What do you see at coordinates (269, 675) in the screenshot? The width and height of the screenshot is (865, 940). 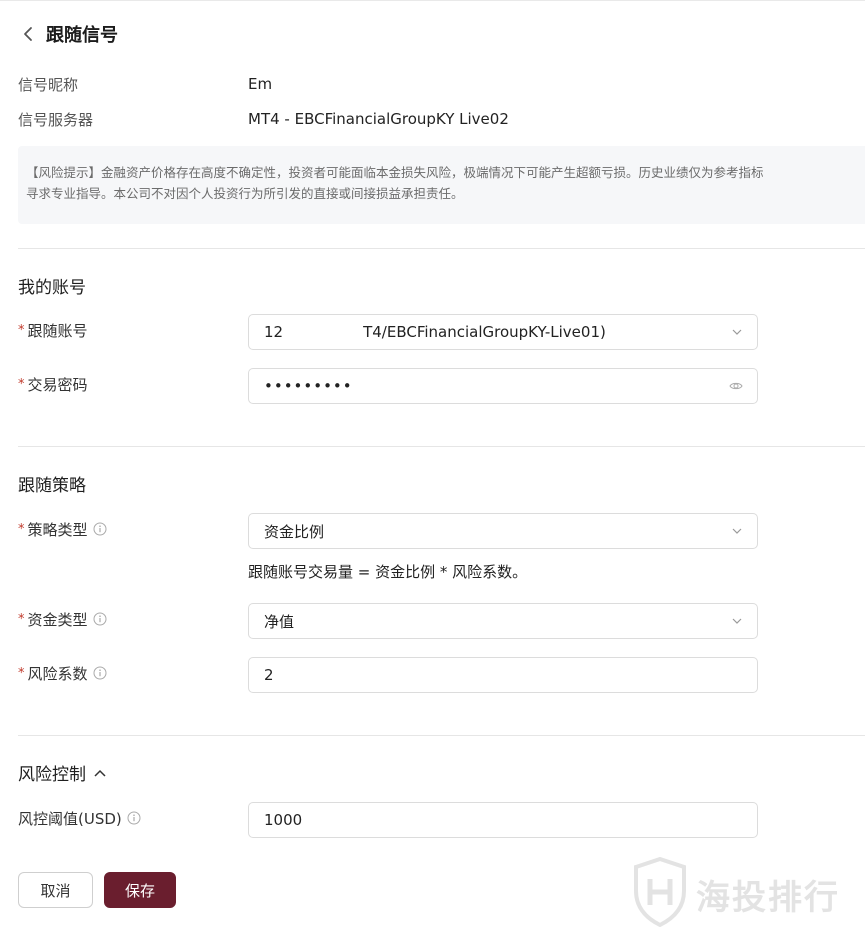 I see `risk-factor-value: 2` at bounding box center [269, 675].